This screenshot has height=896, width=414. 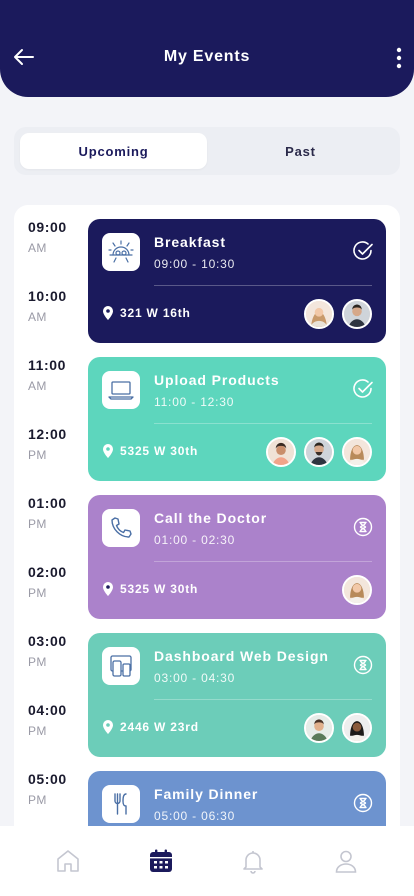 What do you see at coordinates (195, 678) in the screenshot?
I see `event-time: 03:00 - 04:30` at bounding box center [195, 678].